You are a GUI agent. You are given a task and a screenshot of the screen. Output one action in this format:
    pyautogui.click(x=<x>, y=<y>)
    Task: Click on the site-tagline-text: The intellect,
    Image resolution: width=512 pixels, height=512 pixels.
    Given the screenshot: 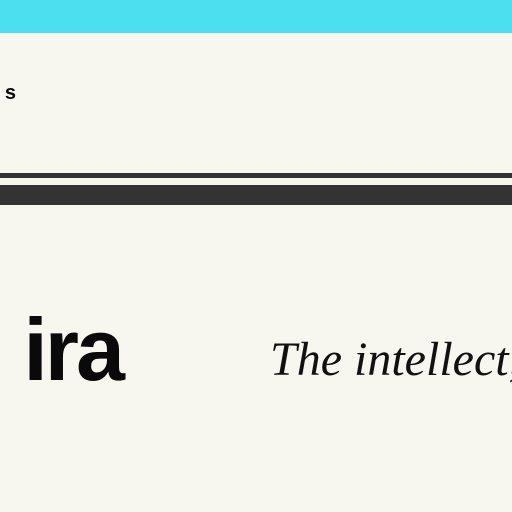 What is the action you would take?
    pyautogui.click(x=391, y=359)
    